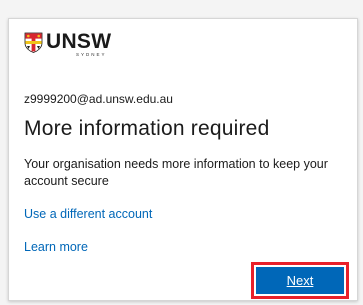 This screenshot has width=363, height=305. Describe the element at coordinates (300, 280) in the screenshot. I see `next-button: Next` at that location.